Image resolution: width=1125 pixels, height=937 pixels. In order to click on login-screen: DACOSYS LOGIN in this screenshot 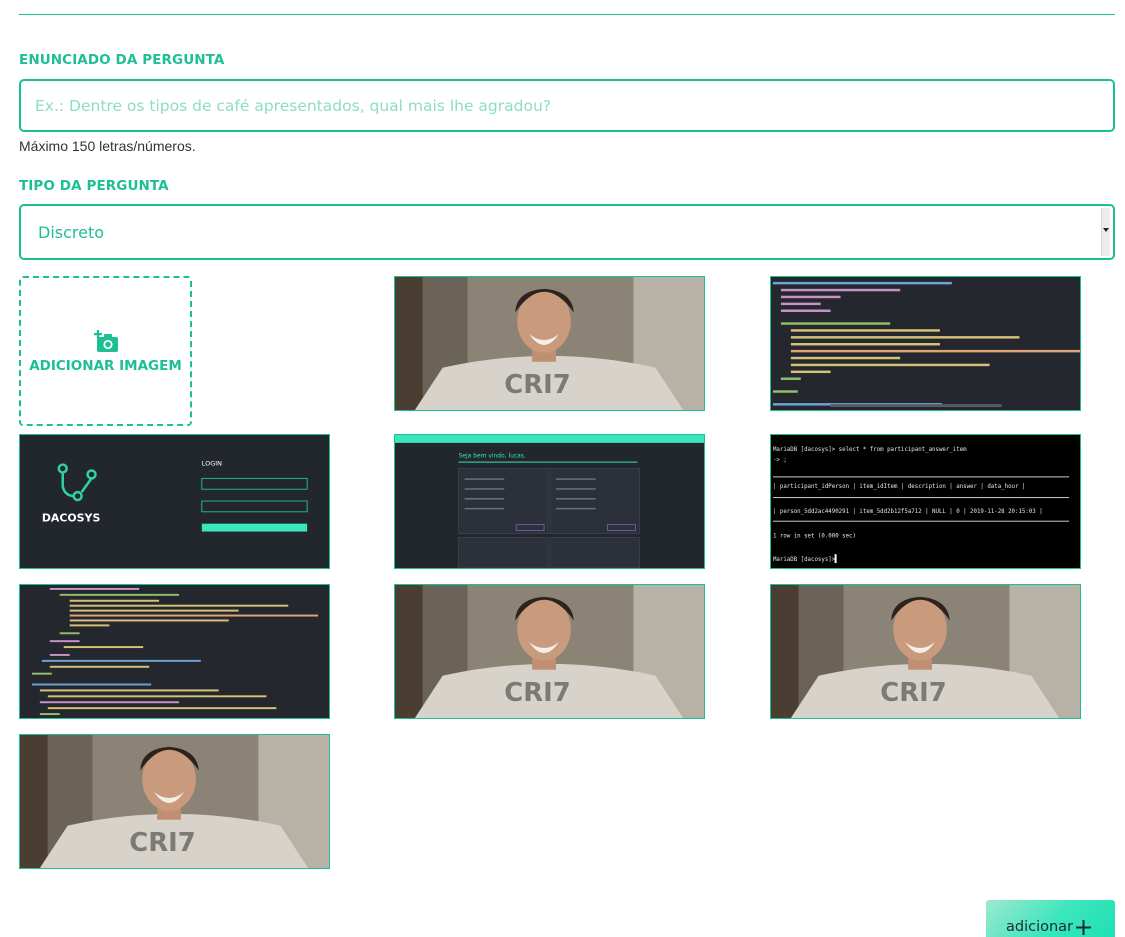, I will do `click(174, 501)`.